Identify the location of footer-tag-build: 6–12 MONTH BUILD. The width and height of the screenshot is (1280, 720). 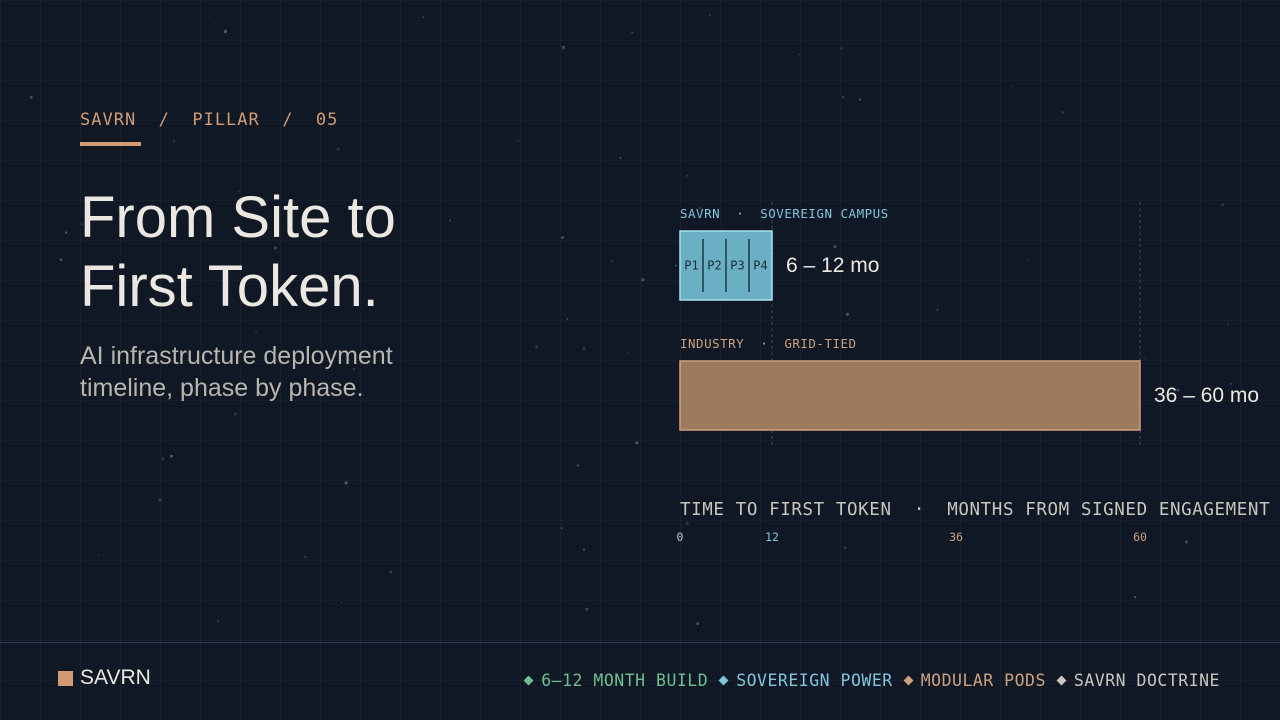
(616, 680).